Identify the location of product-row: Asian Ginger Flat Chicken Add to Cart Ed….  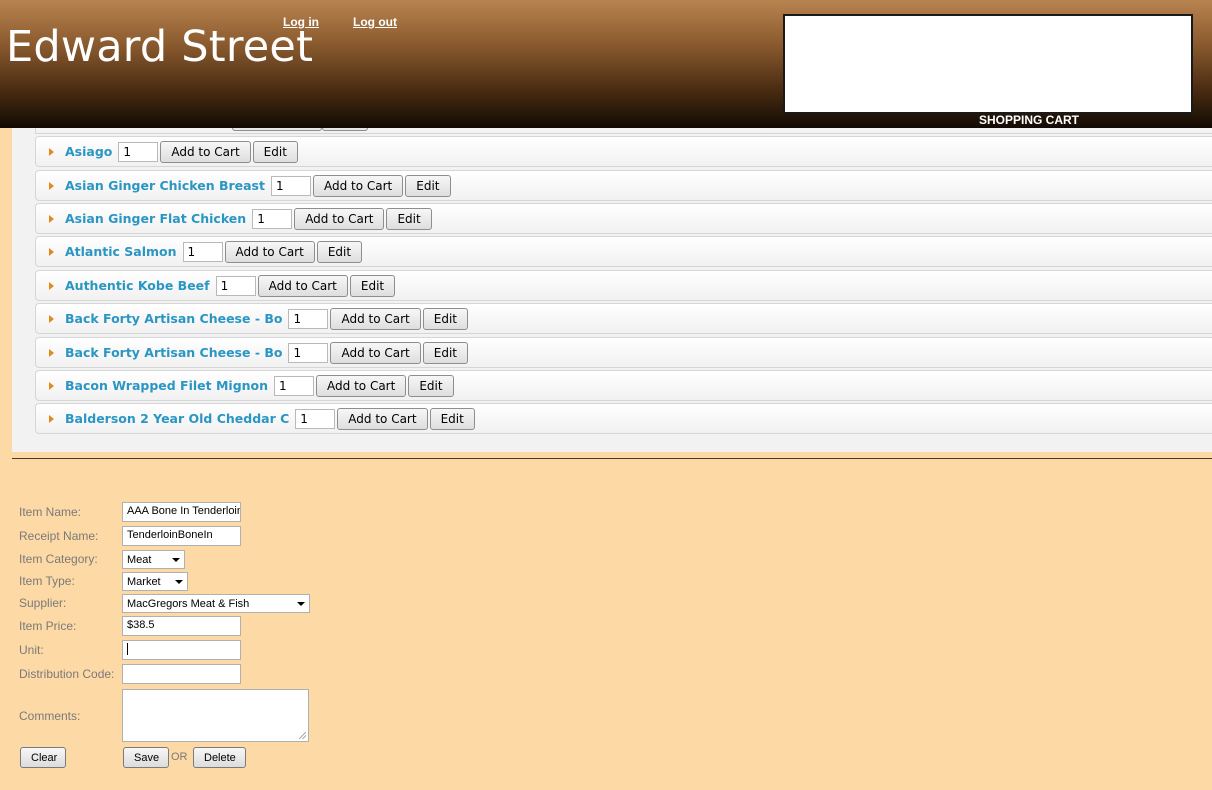
(623, 218).